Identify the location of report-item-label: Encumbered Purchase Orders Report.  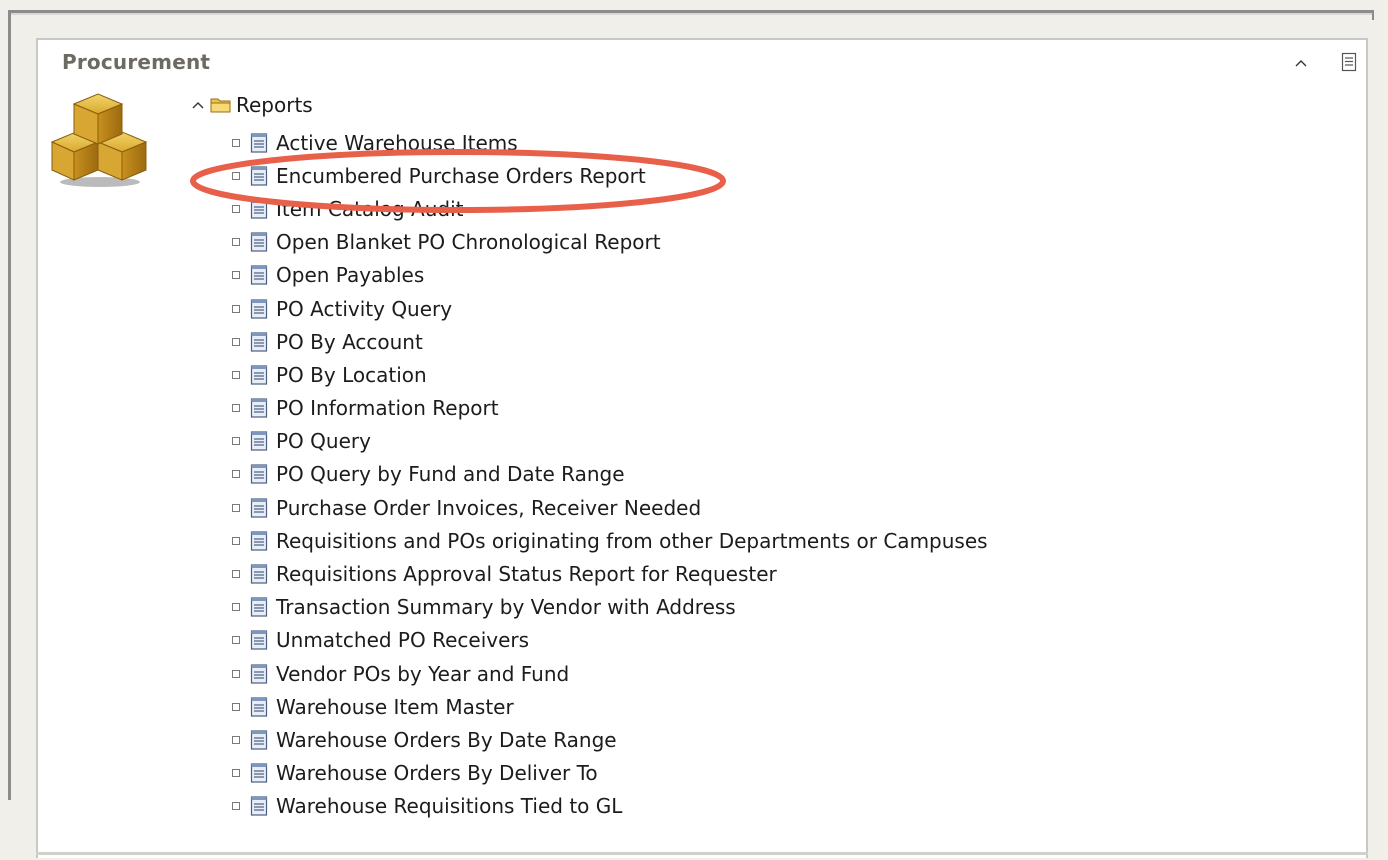
(461, 175).